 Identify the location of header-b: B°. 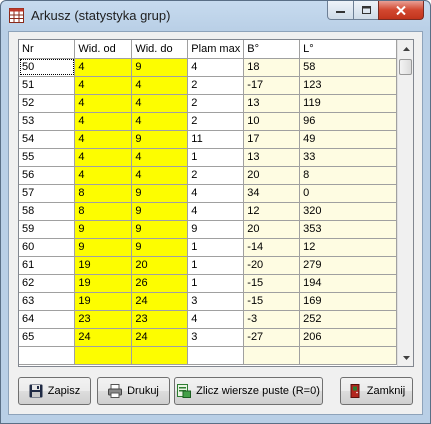
(272, 49).